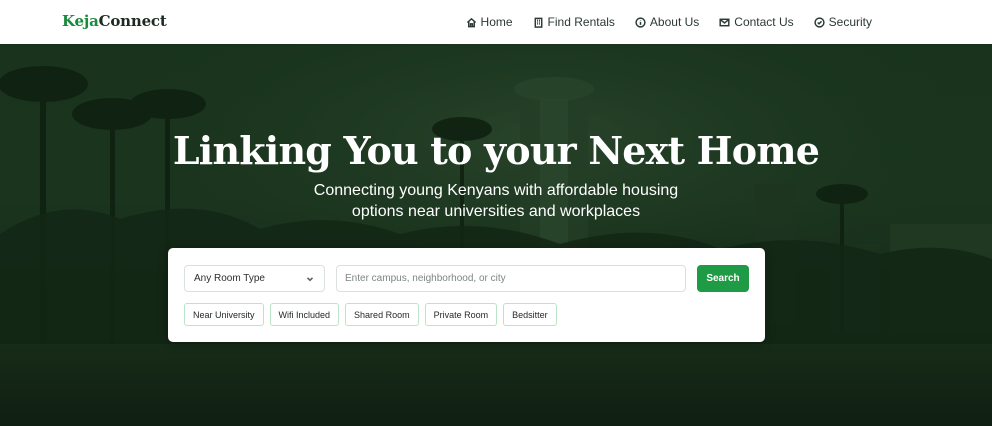 The width and height of the screenshot is (992, 426). I want to click on nav-about-us: About Us, so click(667, 22).